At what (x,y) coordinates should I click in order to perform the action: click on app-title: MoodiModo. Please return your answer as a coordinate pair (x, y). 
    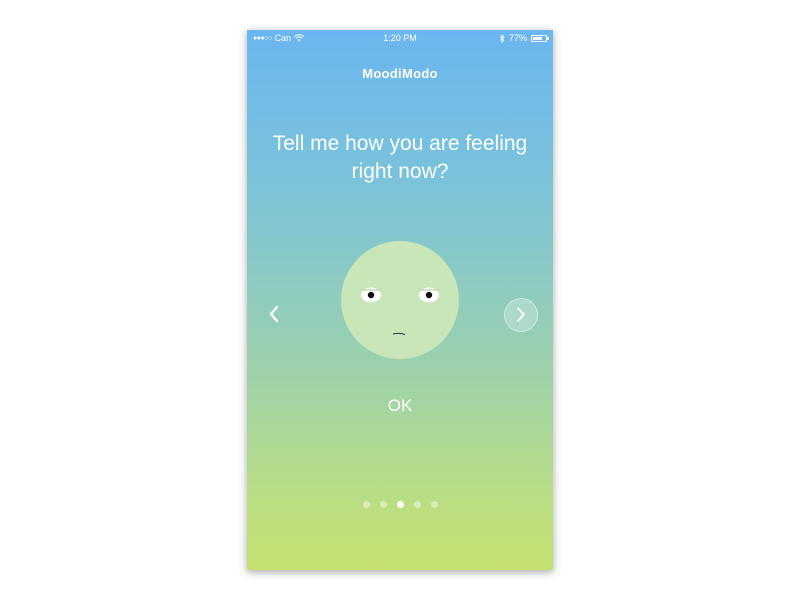
    Looking at the image, I should click on (400, 73).